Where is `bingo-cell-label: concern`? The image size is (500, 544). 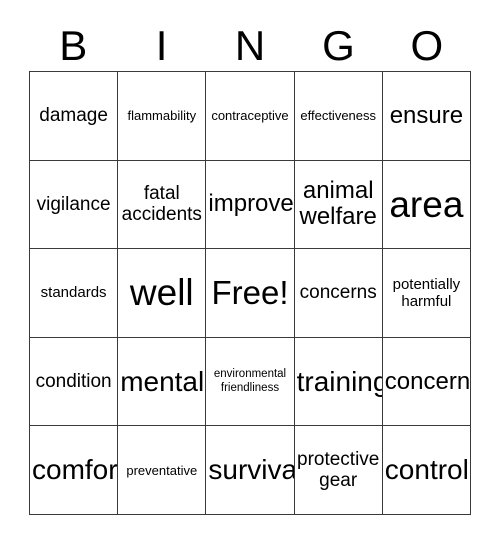 bingo-cell-label: concern is located at coordinates (427, 381).